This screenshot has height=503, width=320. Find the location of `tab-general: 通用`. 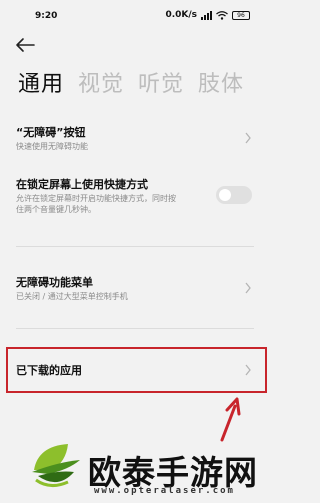

tab-general: 通用 is located at coordinates (41, 82).